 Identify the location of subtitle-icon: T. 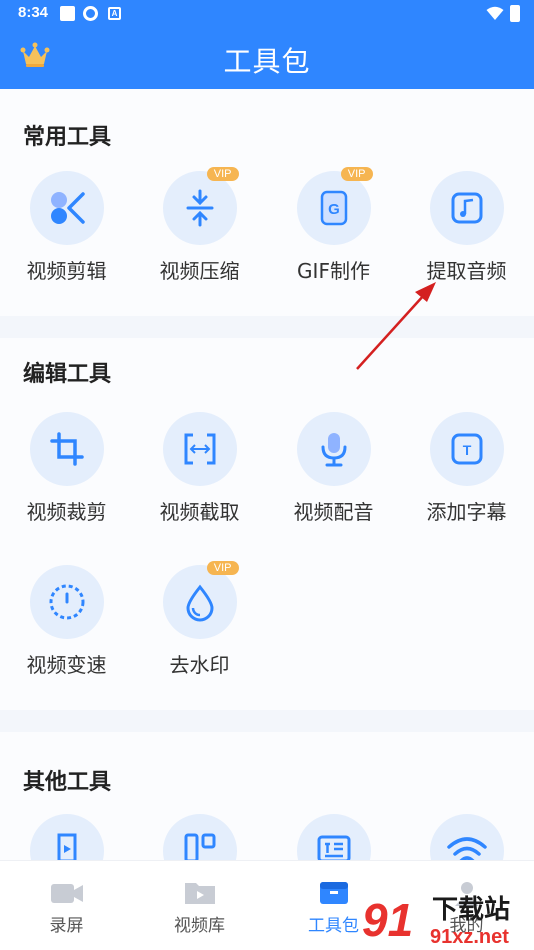
(466, 449).